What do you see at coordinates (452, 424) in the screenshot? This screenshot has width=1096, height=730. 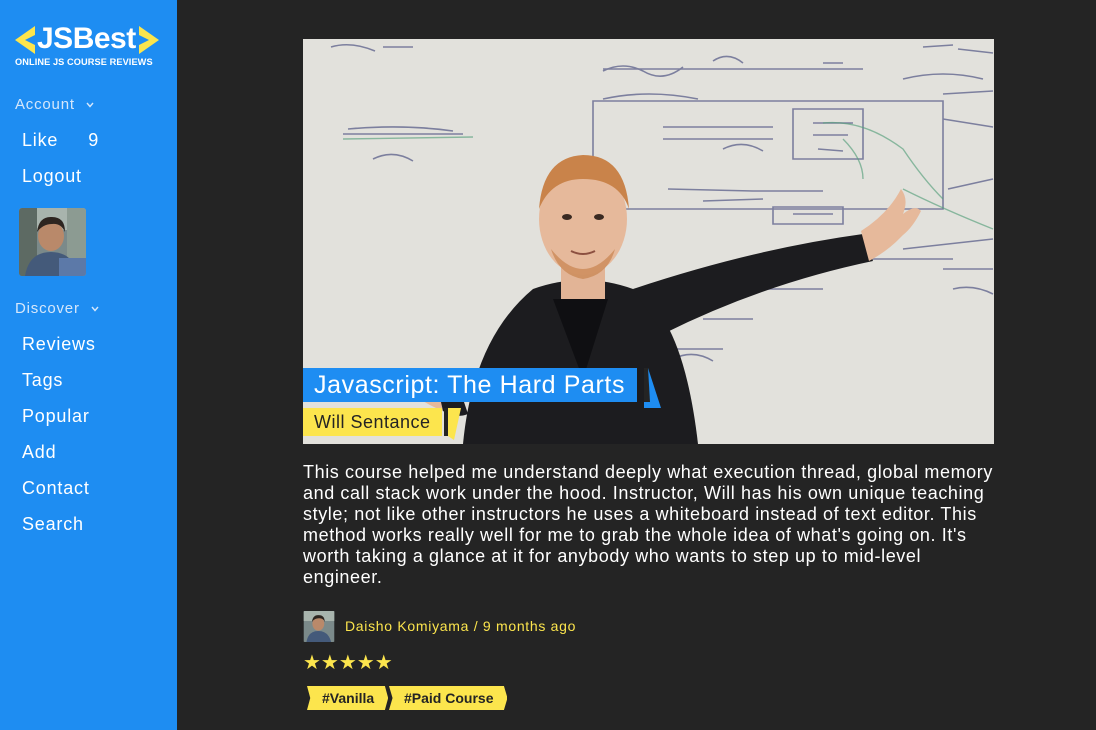 I see `author-ribbon-tail` at bounding box center [452, 424].